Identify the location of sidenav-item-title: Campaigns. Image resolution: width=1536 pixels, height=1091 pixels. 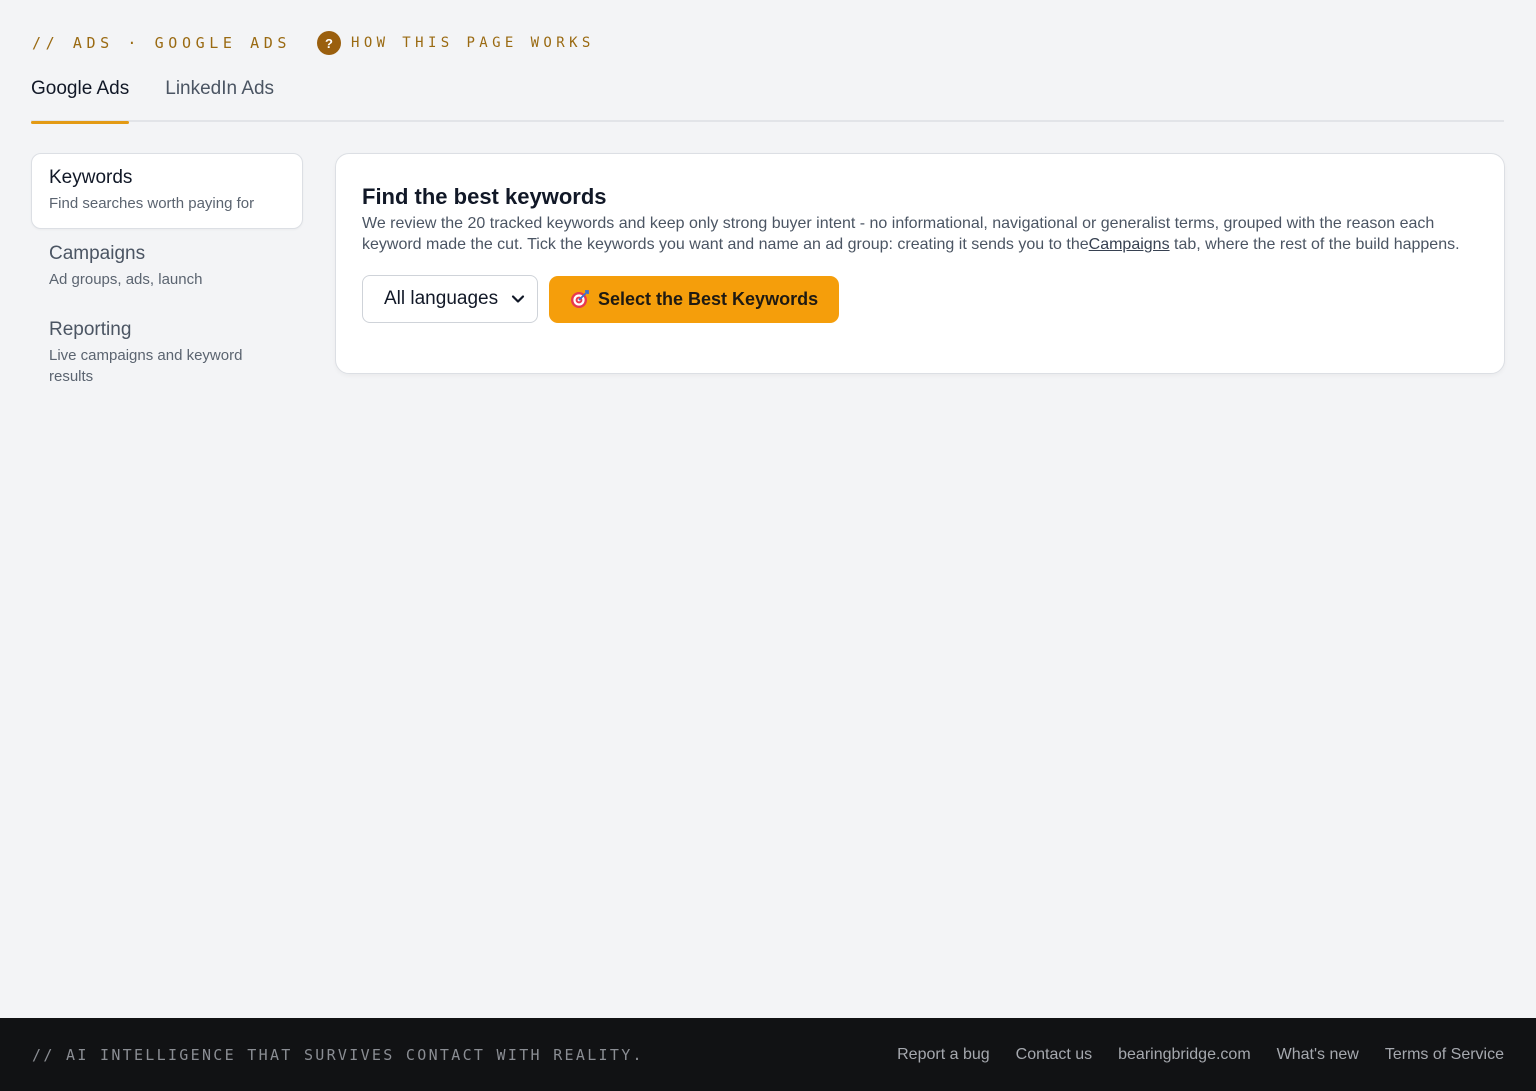
(97, 253).